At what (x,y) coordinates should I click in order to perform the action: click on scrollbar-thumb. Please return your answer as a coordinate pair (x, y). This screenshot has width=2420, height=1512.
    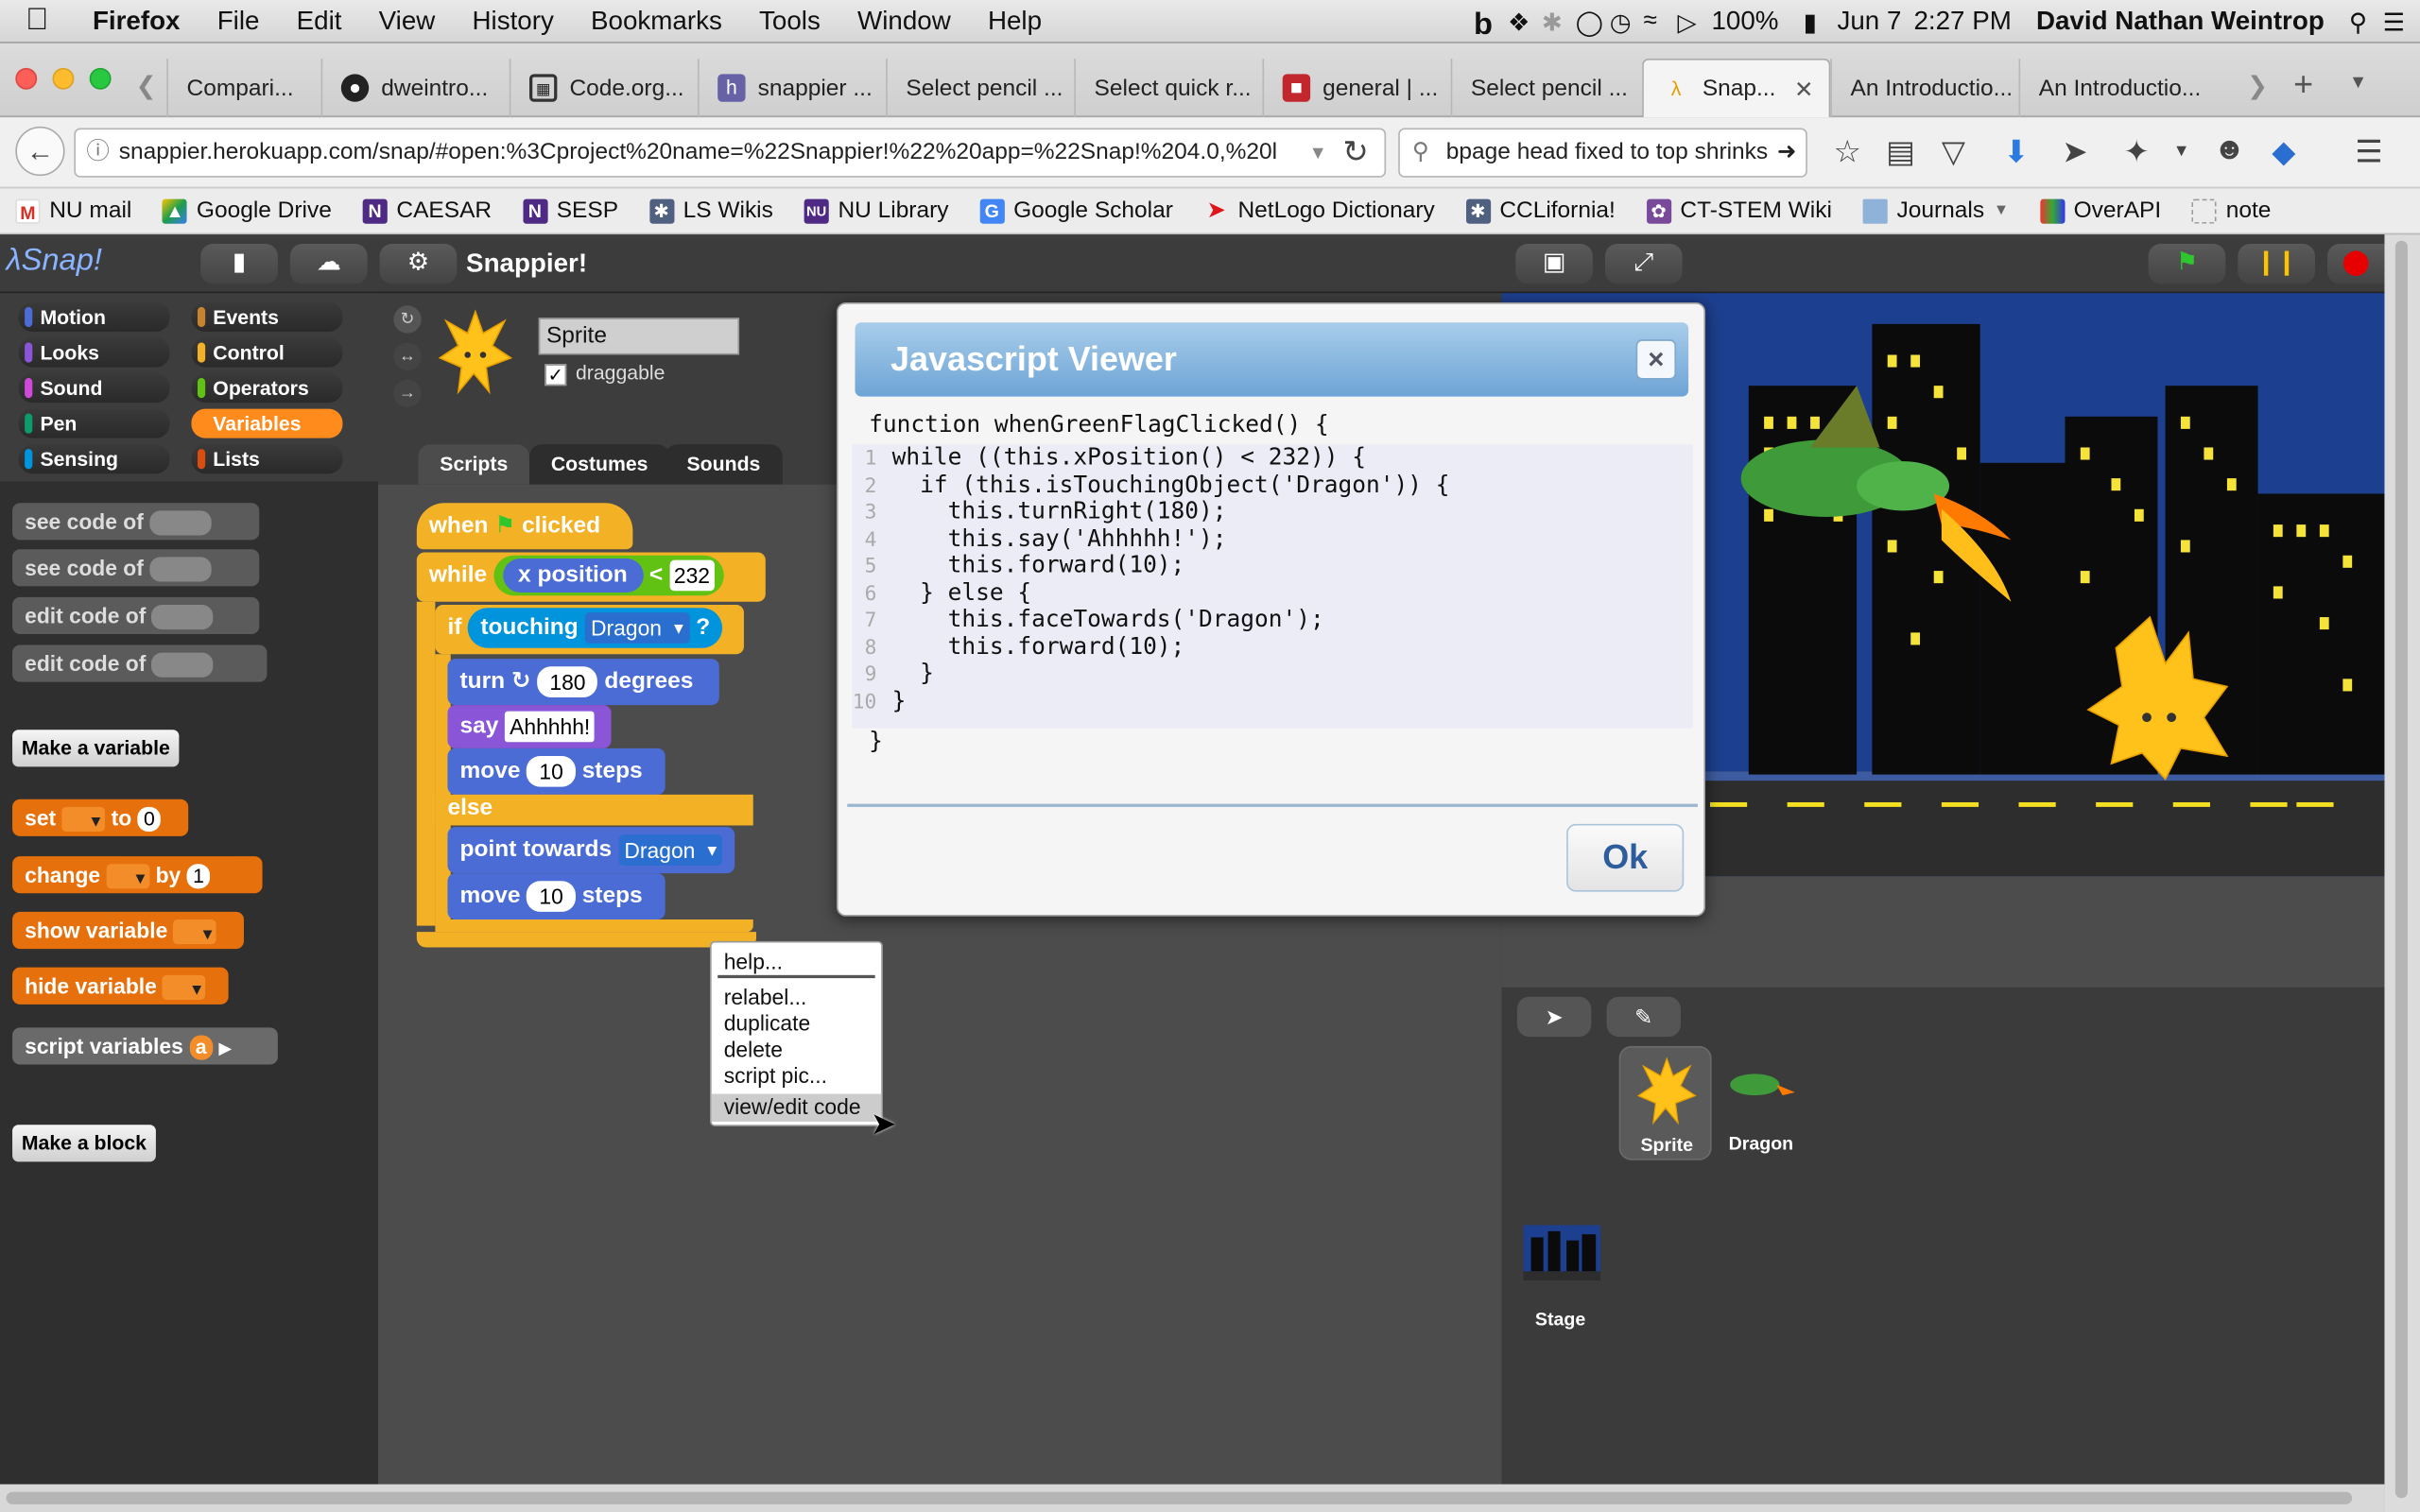
    Looking at the image, I should click on (1179, 1497).